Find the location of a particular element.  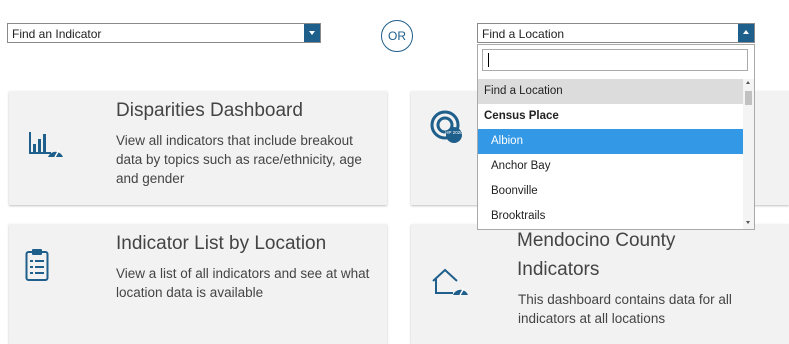

indicator-select-value: Find an Indicator is located at coordinates (57, 34).